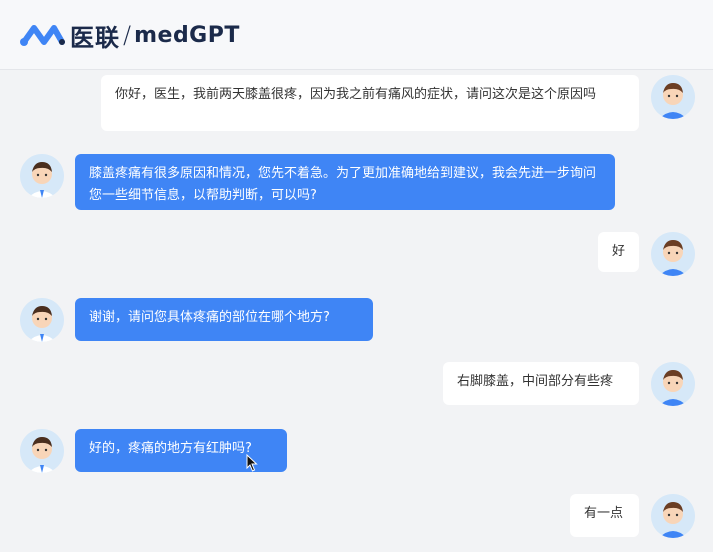  I want to click on message-text: 右脚膝盖，中间部分有些疼, so click(535, 381).